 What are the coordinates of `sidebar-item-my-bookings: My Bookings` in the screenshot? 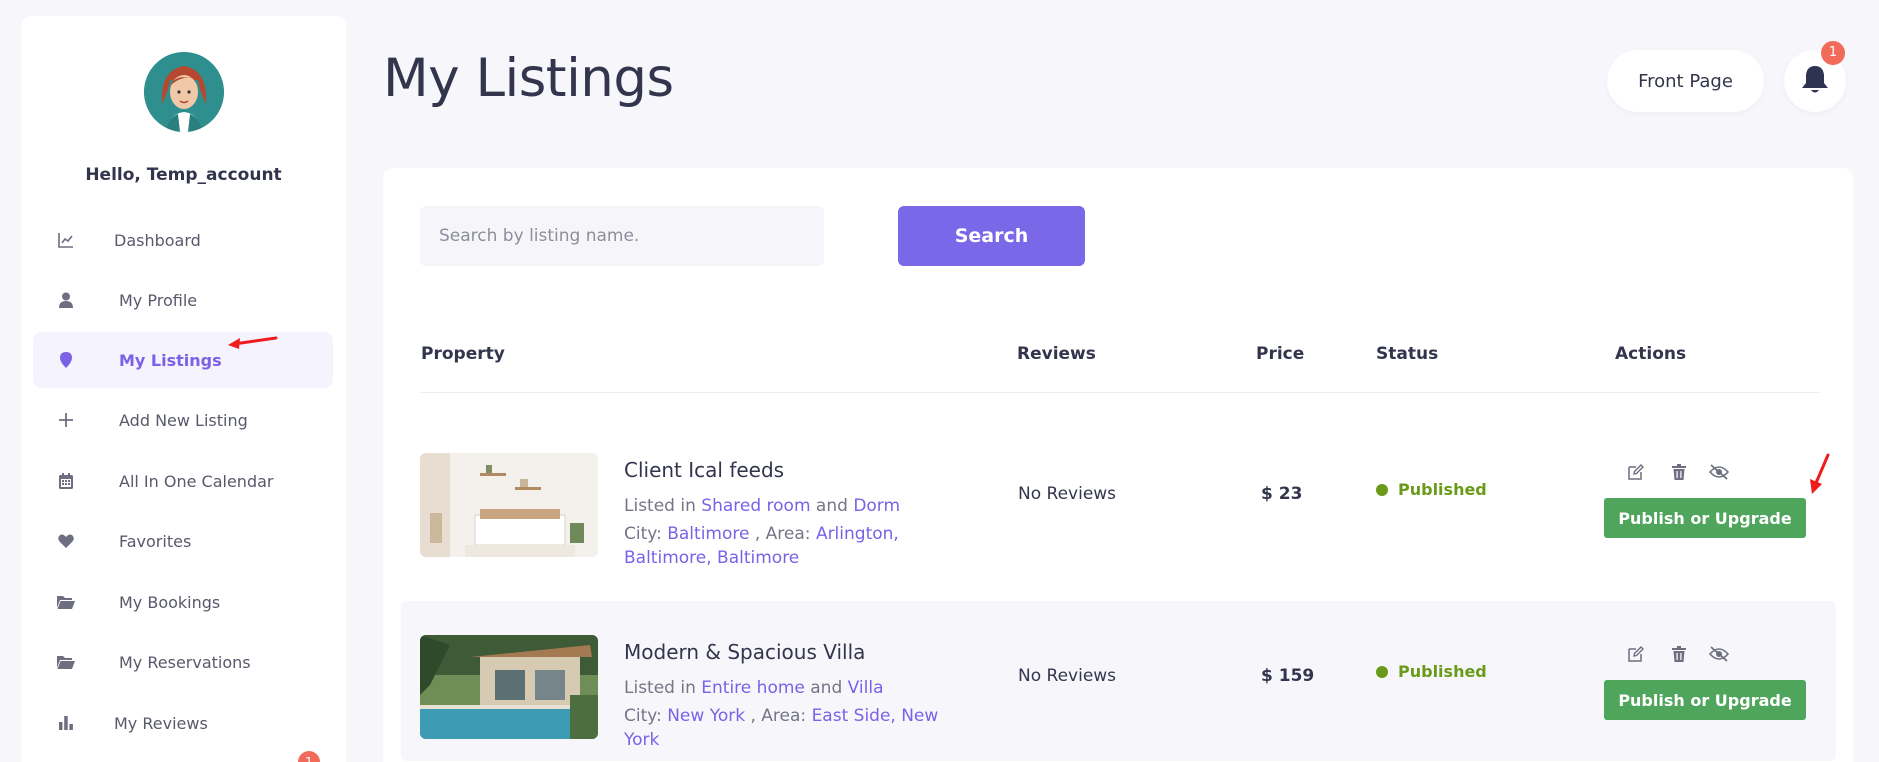 It's located at (183, 602).